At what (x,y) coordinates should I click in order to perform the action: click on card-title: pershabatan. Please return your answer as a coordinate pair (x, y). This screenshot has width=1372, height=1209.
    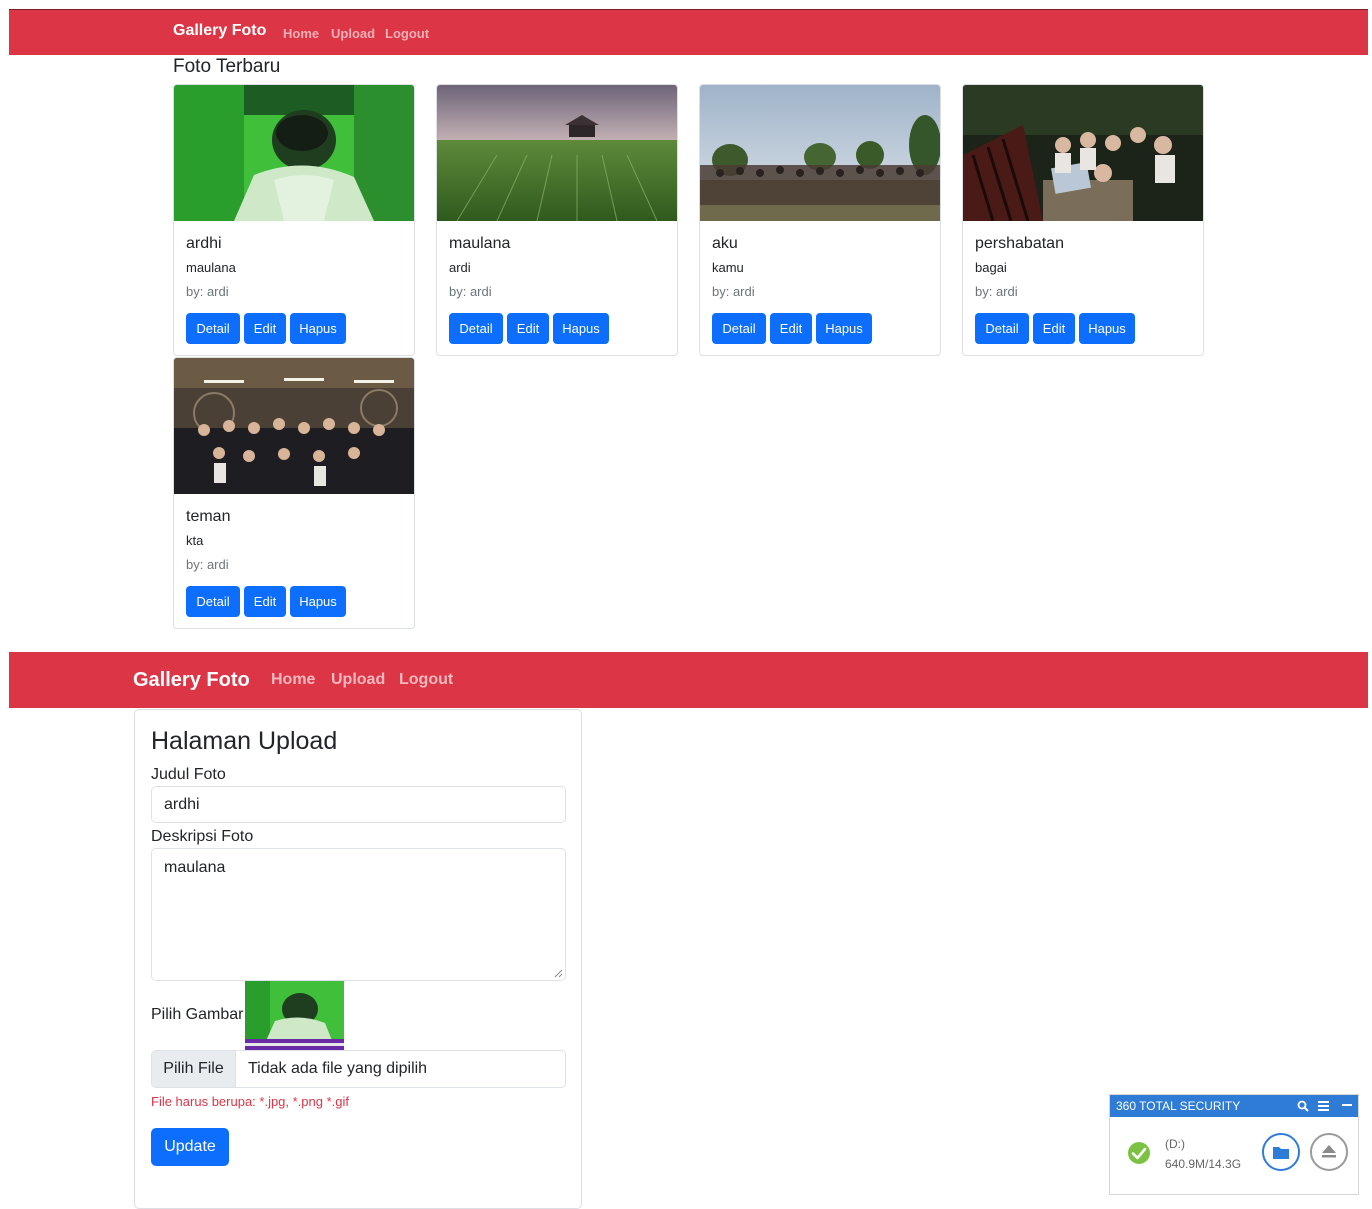
    Looking at the image, I should click on (1019, 243).